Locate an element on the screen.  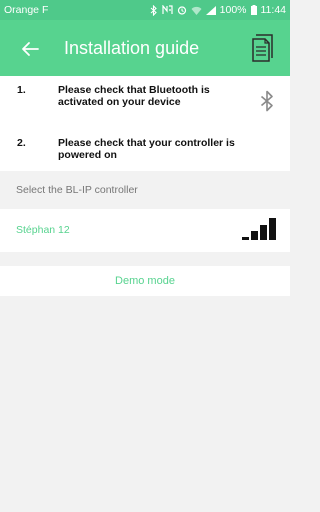
bluetooth-status-icon is located at coordinates (154, 10).